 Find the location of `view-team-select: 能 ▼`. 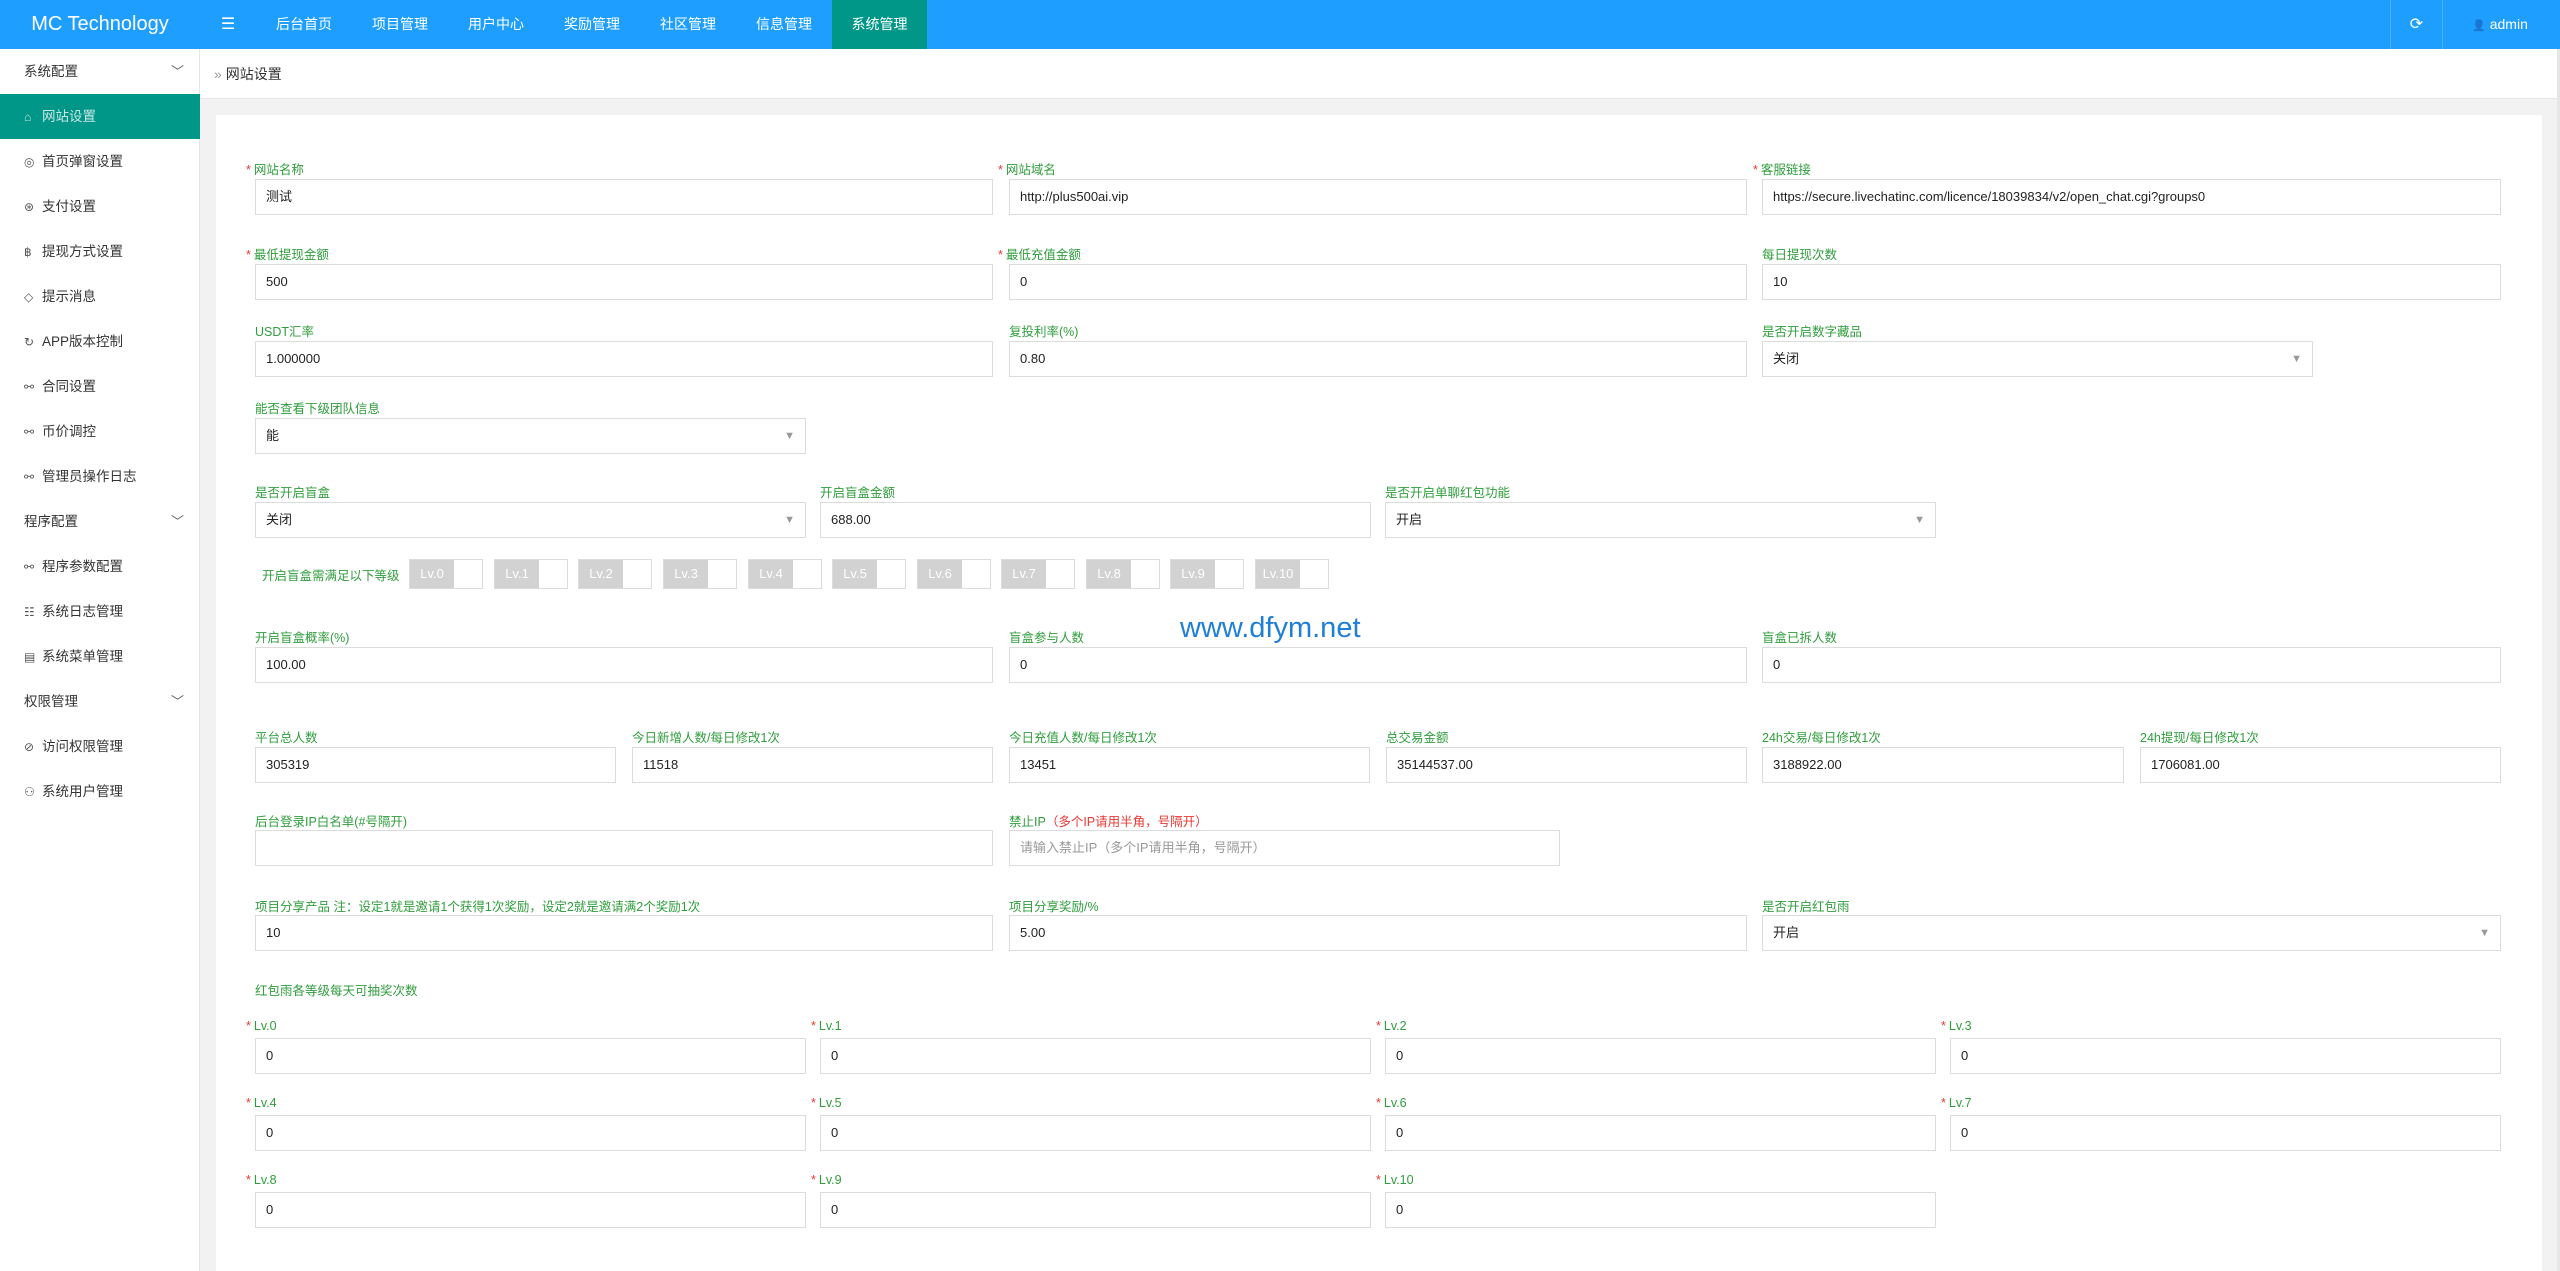

view-team-select: 能 ▼ is located at coordinates (530, 436).